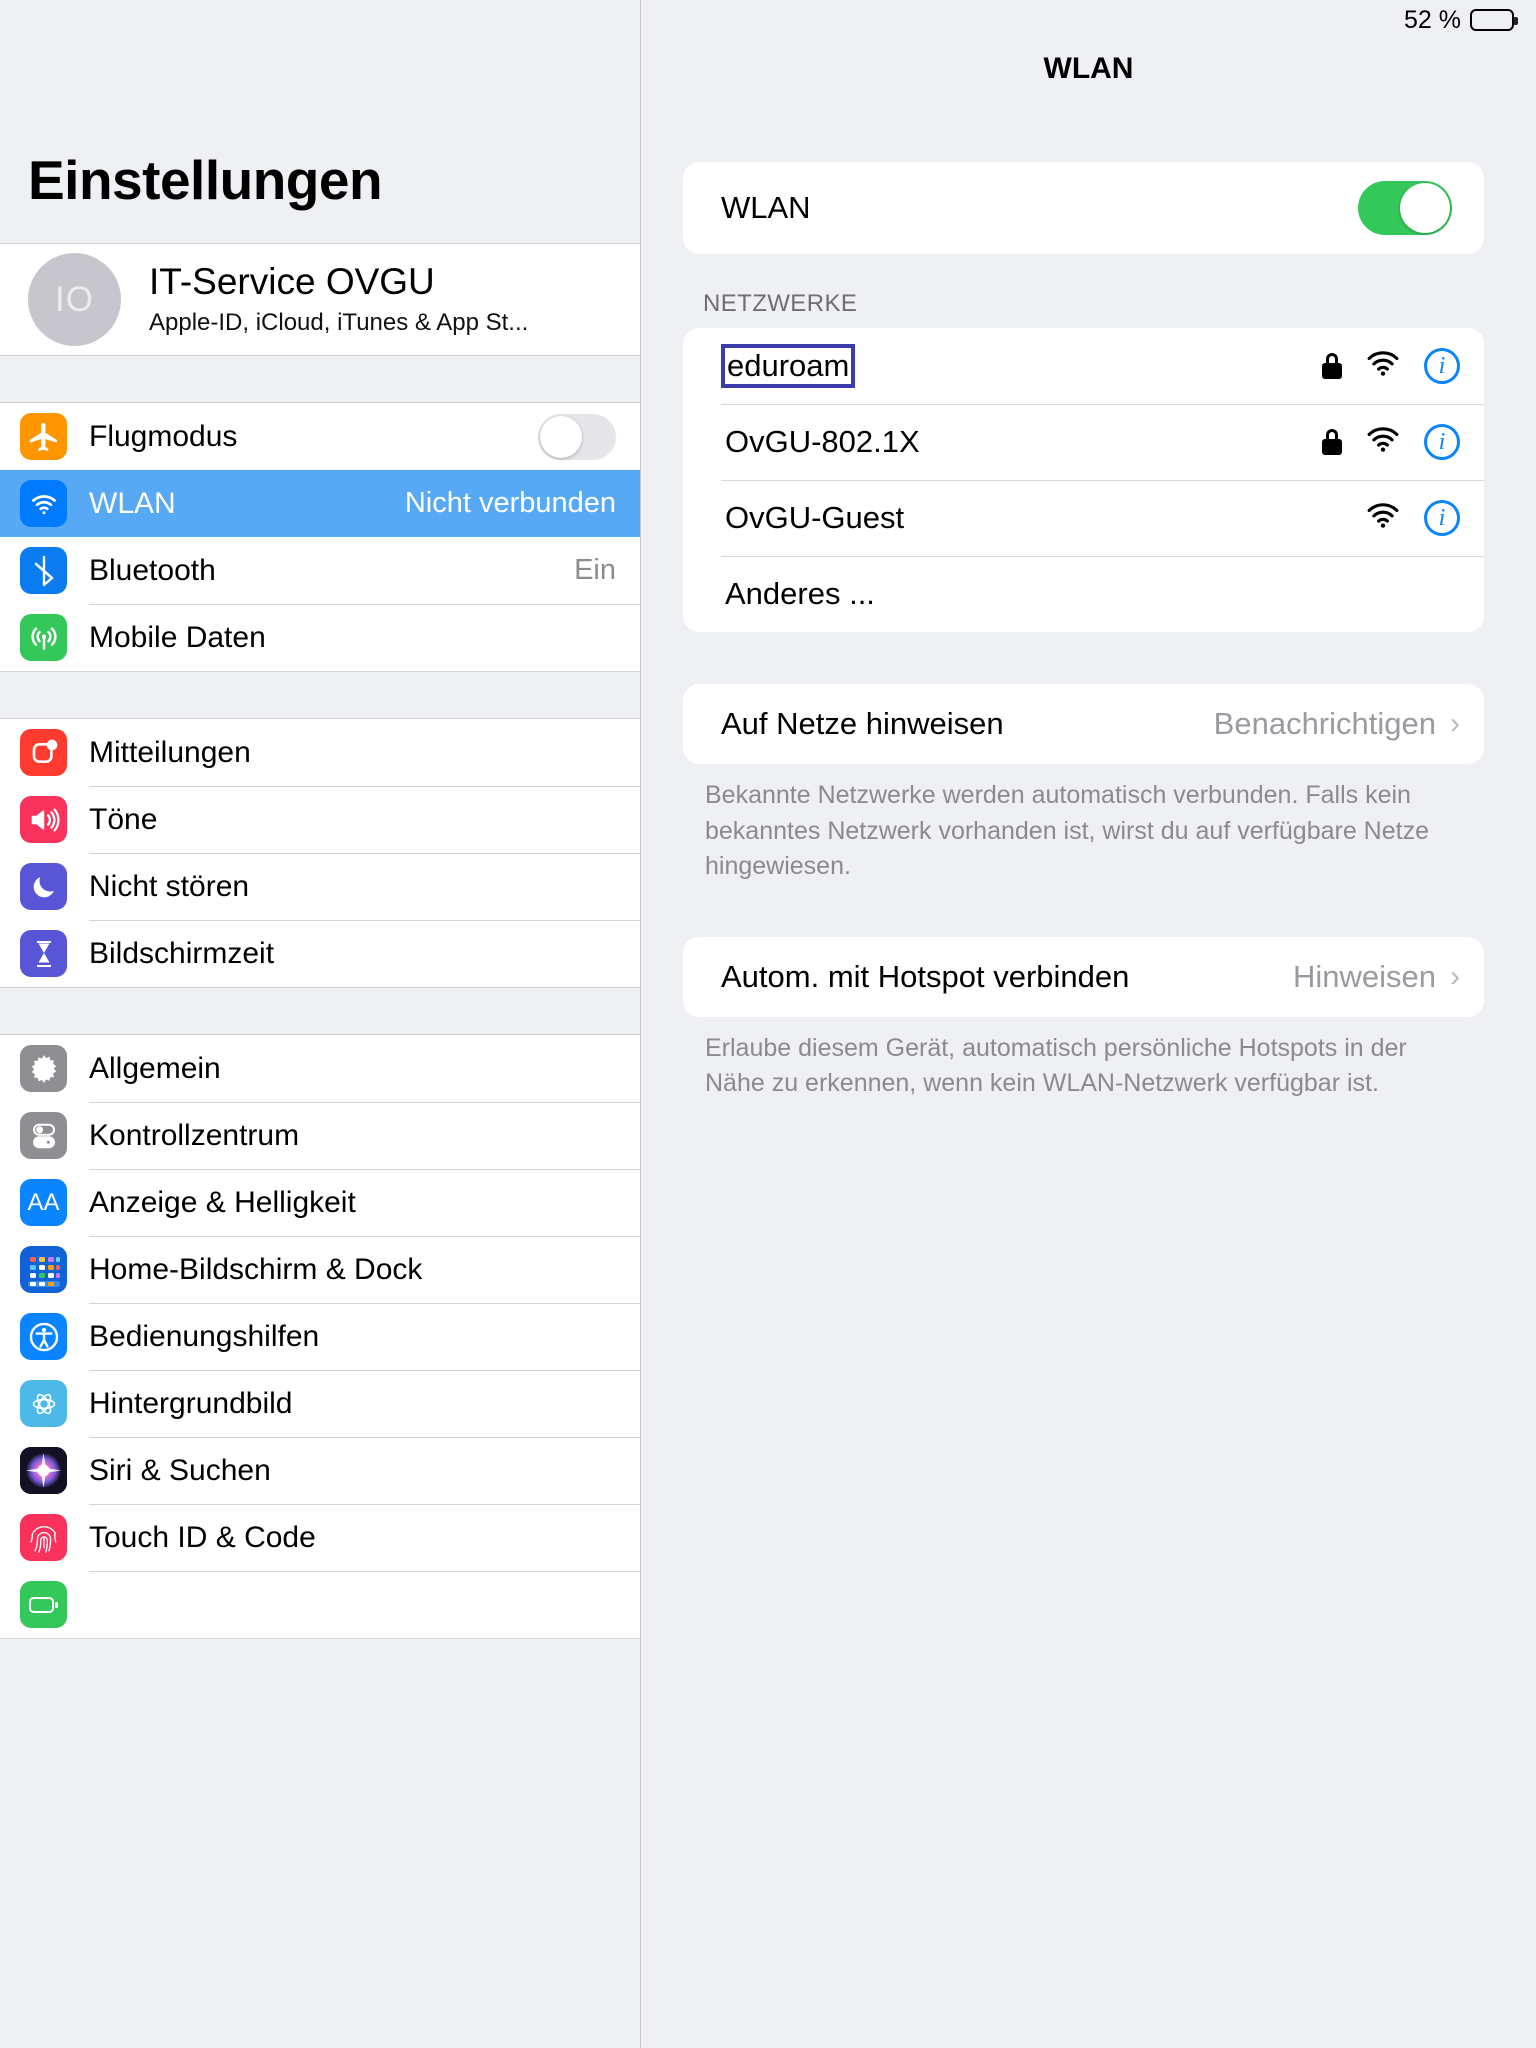 Image resolution: width=1536 pixels, height=2048 pixels. I want to click on auto-hotspot-row: Autom. mit Hotspot verbinden Hinweisen ›, so click(1083, 977).